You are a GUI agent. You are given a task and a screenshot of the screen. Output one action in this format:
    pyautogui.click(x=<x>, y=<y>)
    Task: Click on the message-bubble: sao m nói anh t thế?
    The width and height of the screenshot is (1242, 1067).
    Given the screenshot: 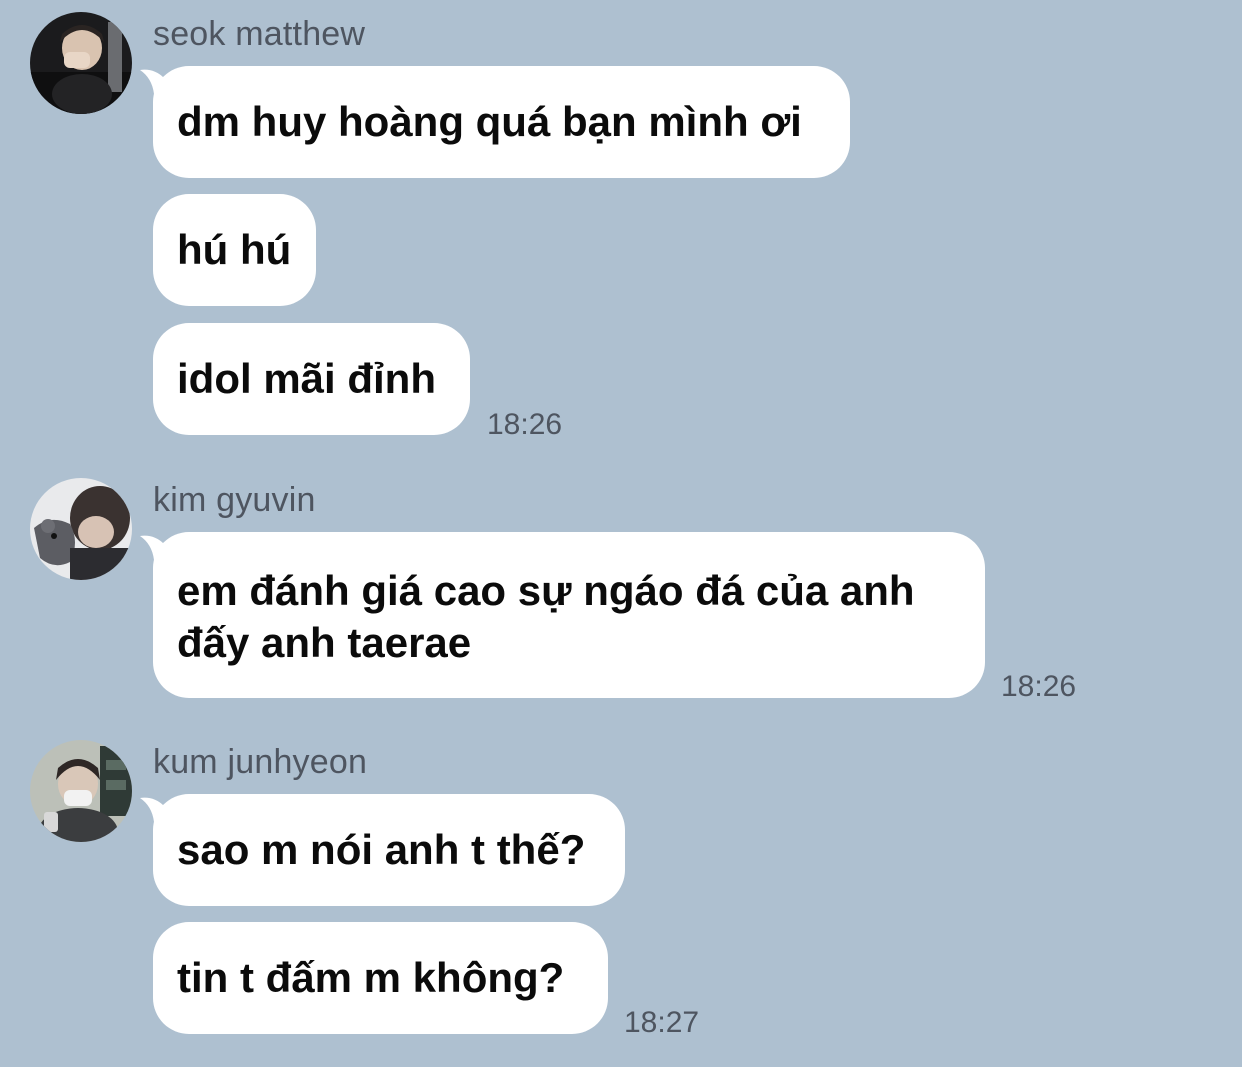 What is the action you would take?
    pyautogui.click(x=389, y=850)
    